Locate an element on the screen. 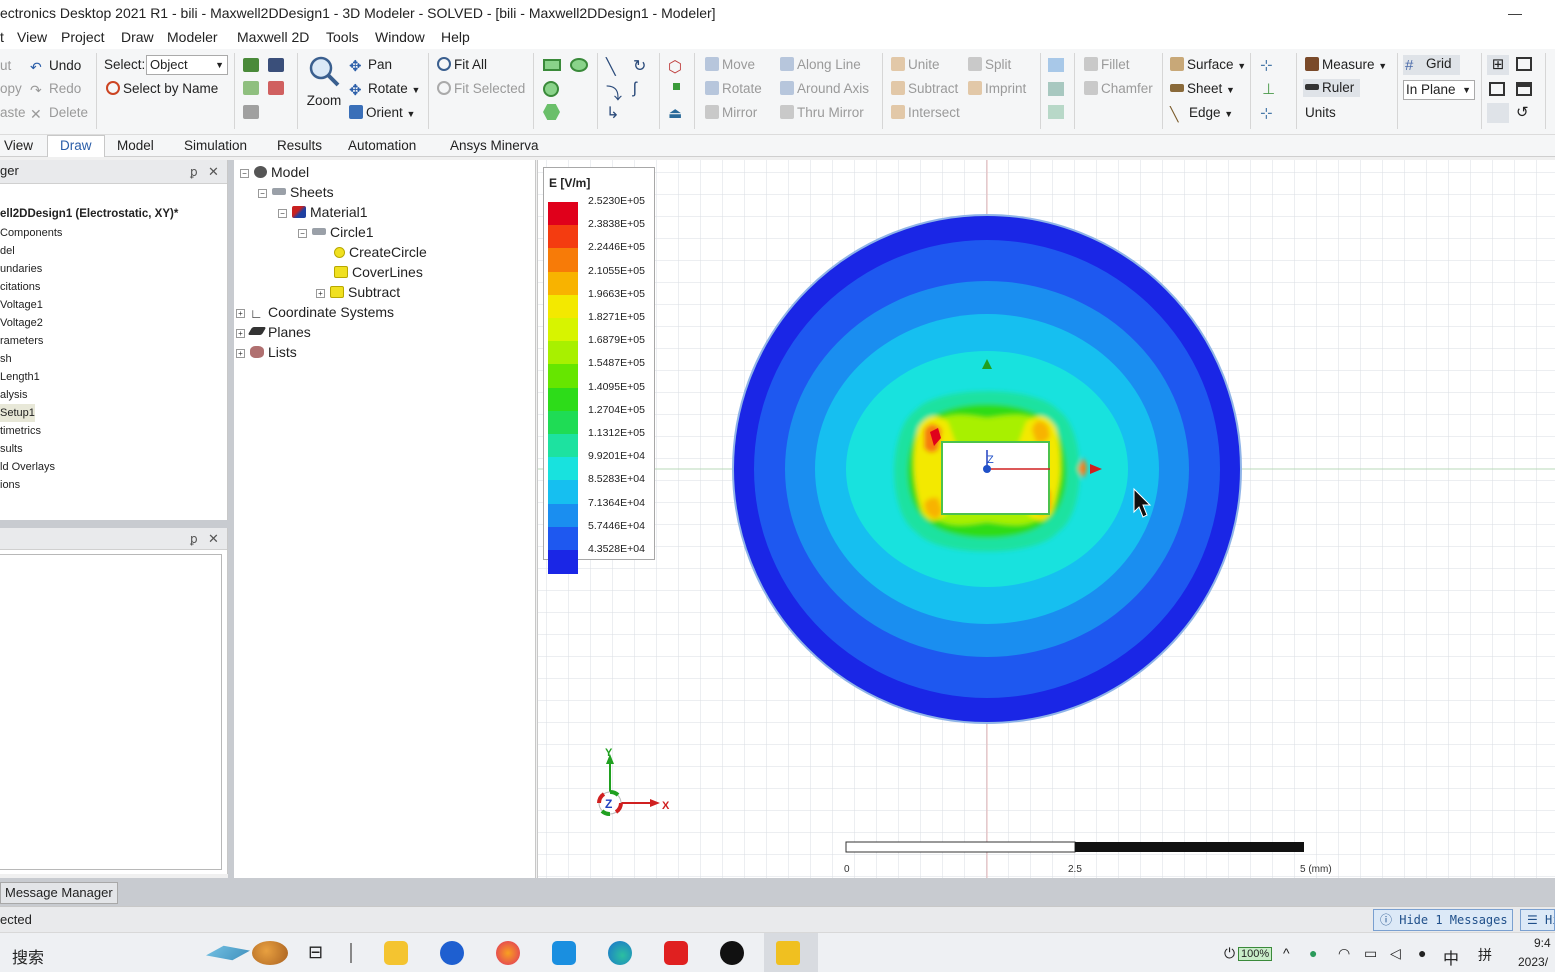 The height and width of the screenshot is (972, 1555). project-tree-item: Setup1 is located at coordinates (17, 413).